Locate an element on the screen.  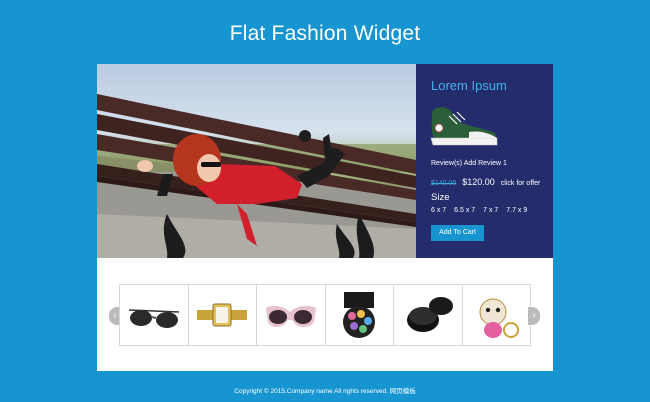
makeup-palette-image is located at coordinates (359, 315).